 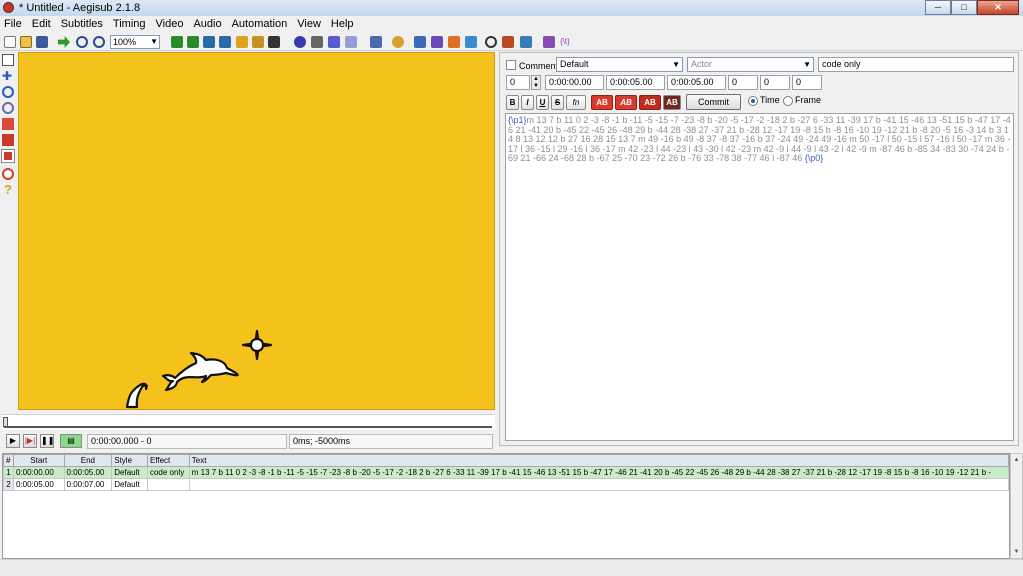 I want to click on header-style: Style, so click(x=129, y=460).